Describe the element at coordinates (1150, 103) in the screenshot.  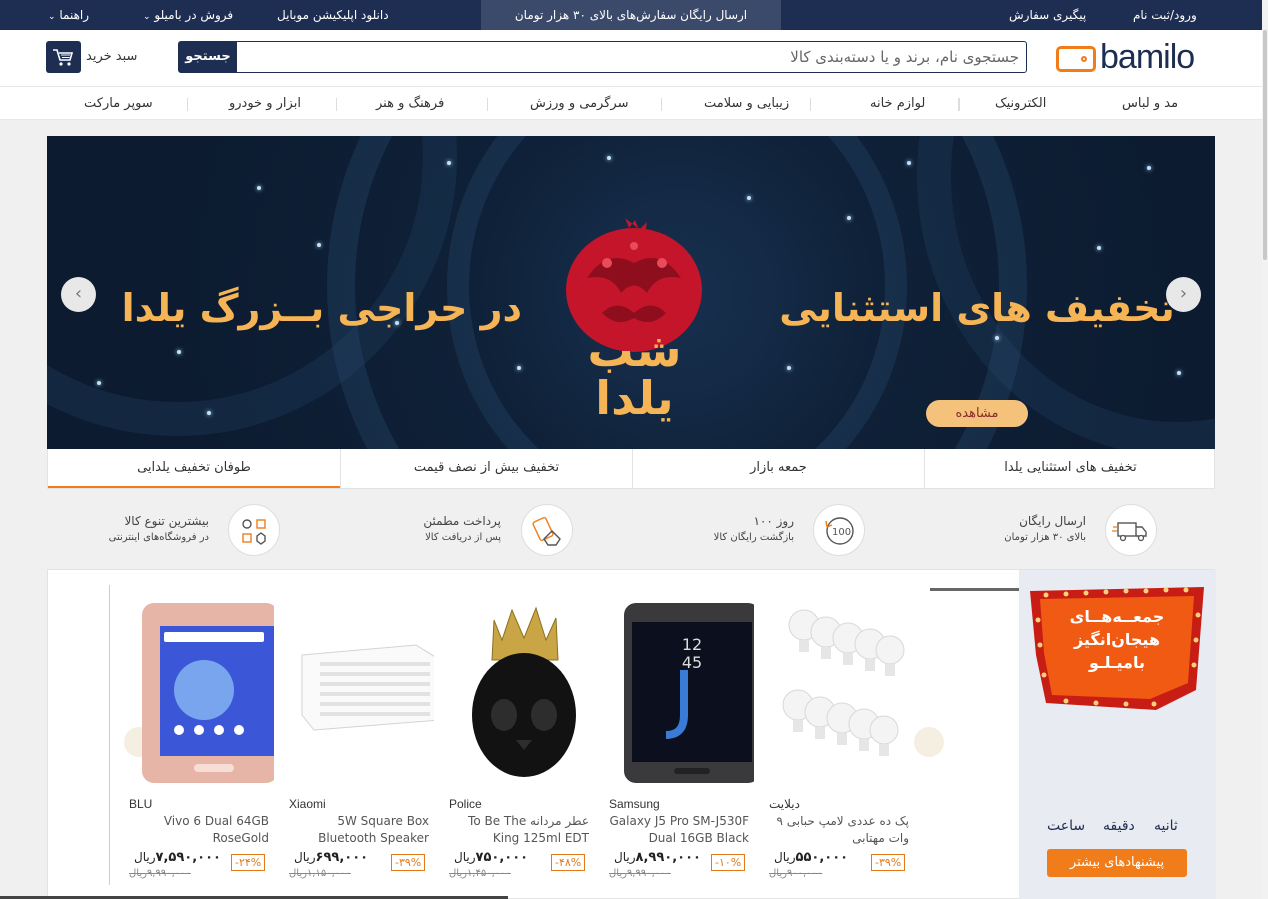
I see `category-fashion: مد و لباس` at that location.